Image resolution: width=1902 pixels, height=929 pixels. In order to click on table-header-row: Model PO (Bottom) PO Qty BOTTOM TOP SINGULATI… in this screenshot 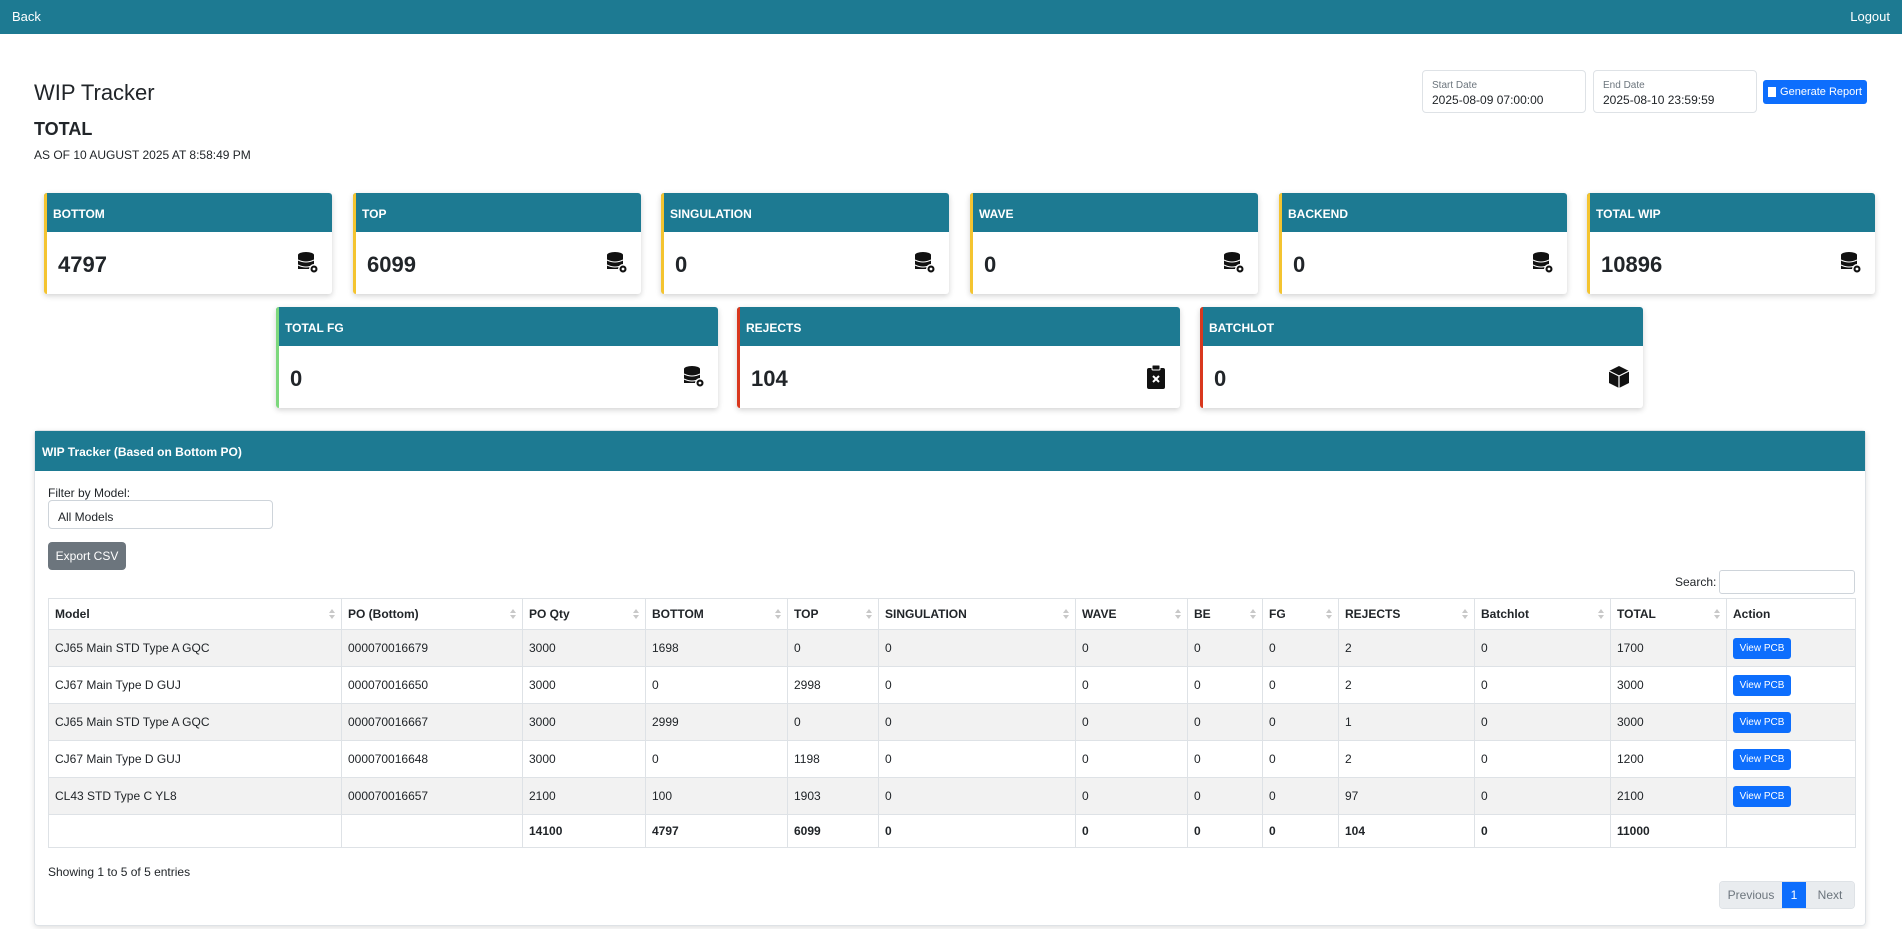, I will do `click(952, 614)`.